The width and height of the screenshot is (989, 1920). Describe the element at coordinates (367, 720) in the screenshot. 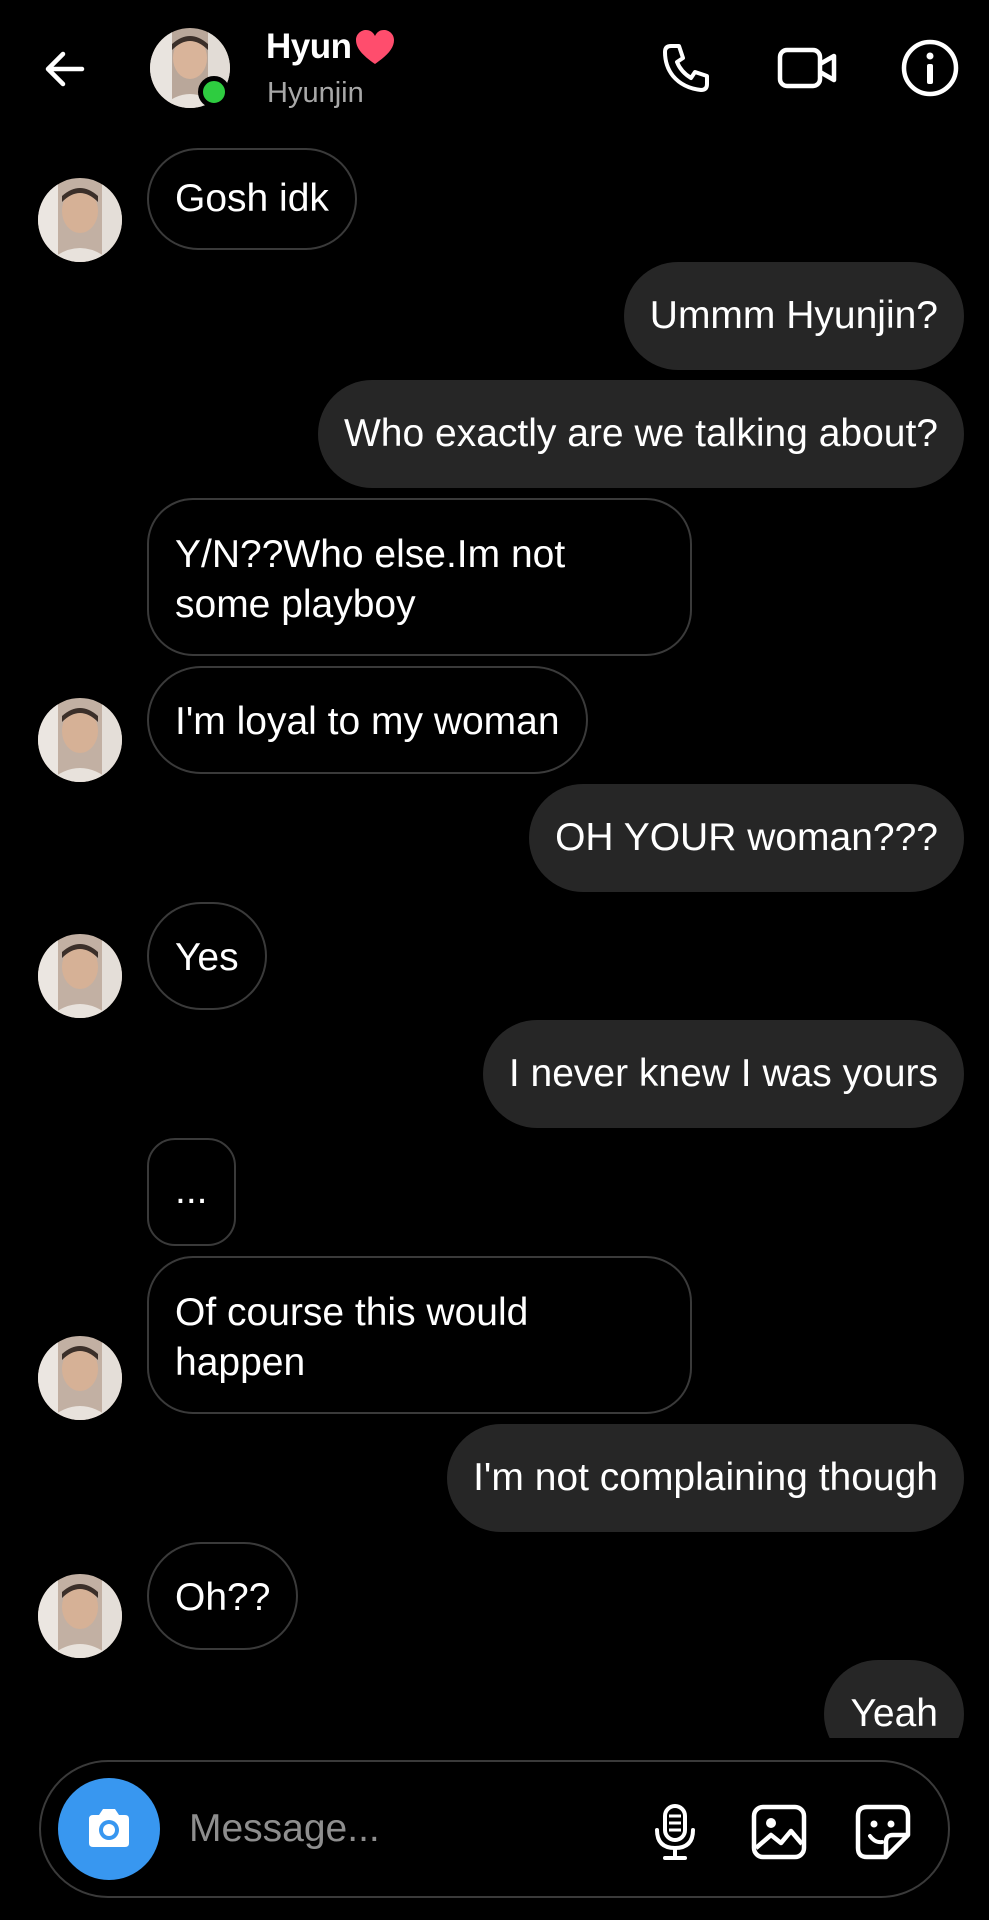

I see `incoming-message: I'm loyal to my woman` at that location.